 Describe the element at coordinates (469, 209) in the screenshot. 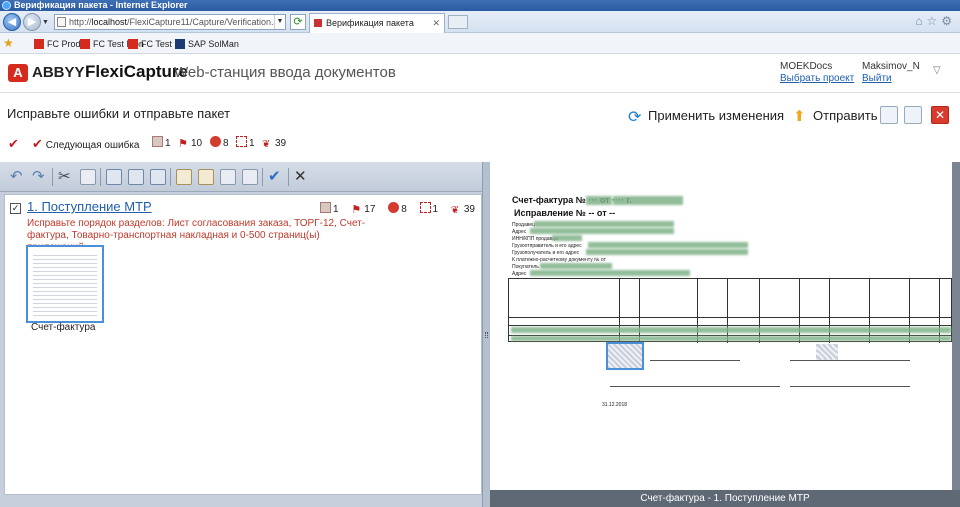

I see `counter-value: 39` at that location.